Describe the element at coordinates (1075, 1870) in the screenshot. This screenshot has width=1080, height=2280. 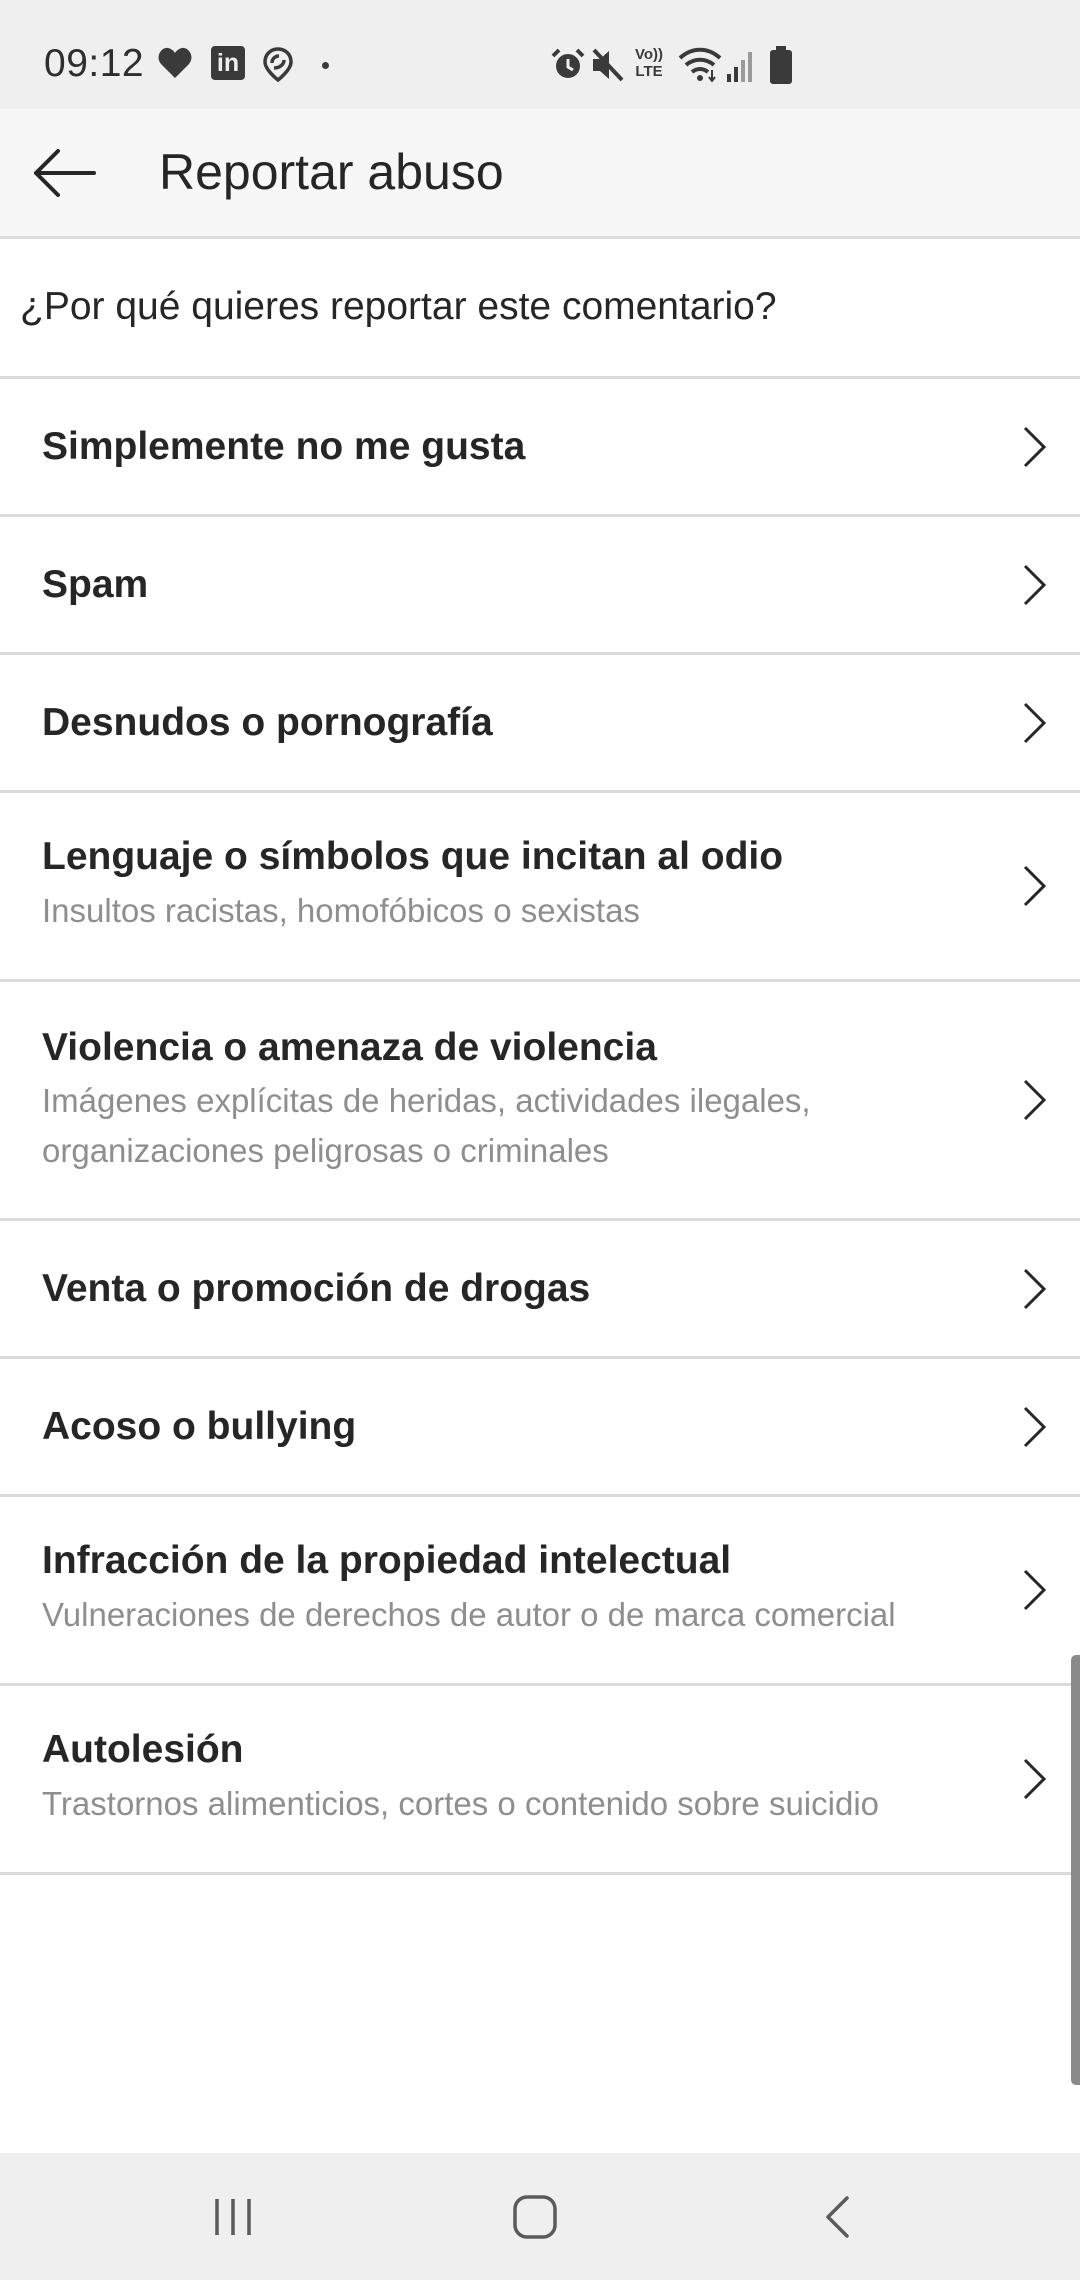
I see `scrollbar` at that location.